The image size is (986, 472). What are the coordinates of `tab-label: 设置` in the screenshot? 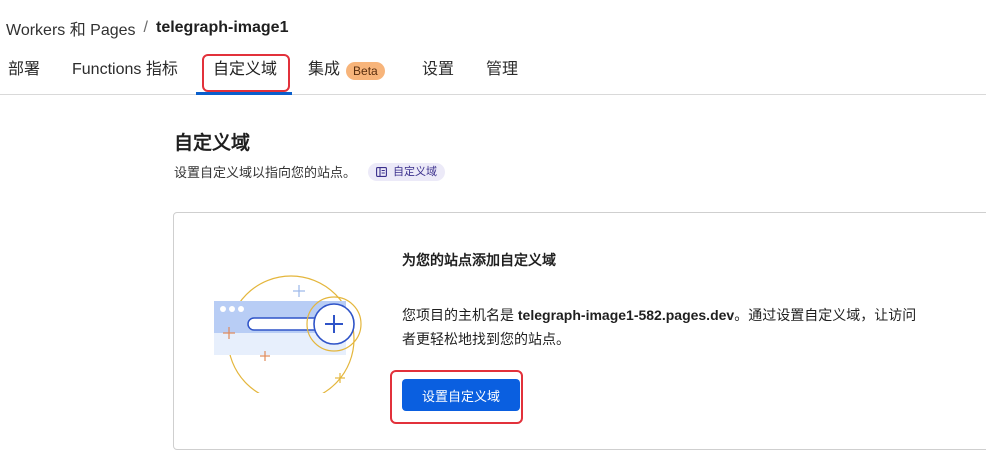 It's located at (438, 69).